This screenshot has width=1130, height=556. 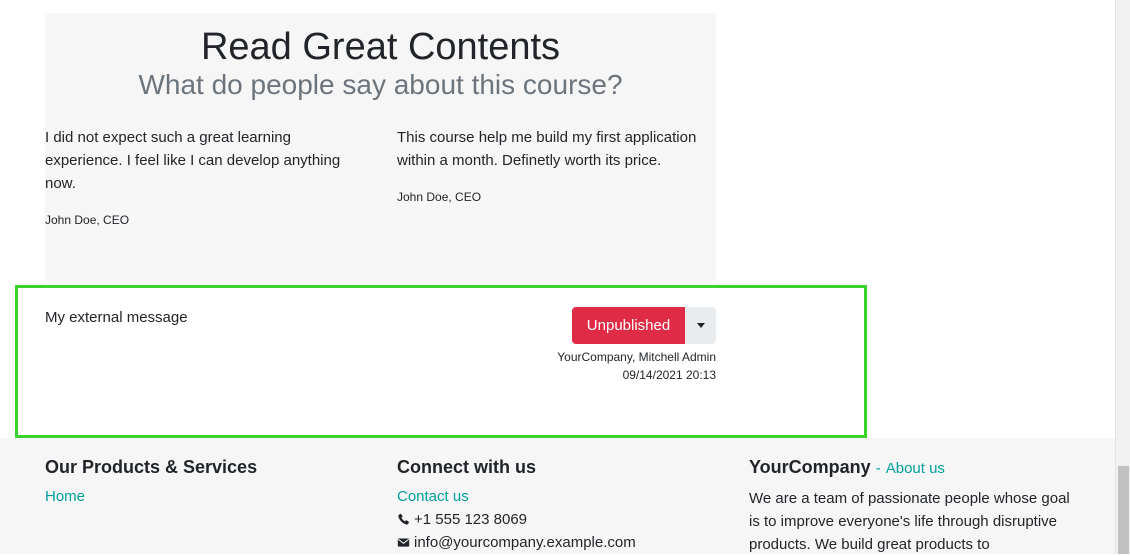 I want to click on phone-number: +1 555 123 8069, so click(x=471, y=519).